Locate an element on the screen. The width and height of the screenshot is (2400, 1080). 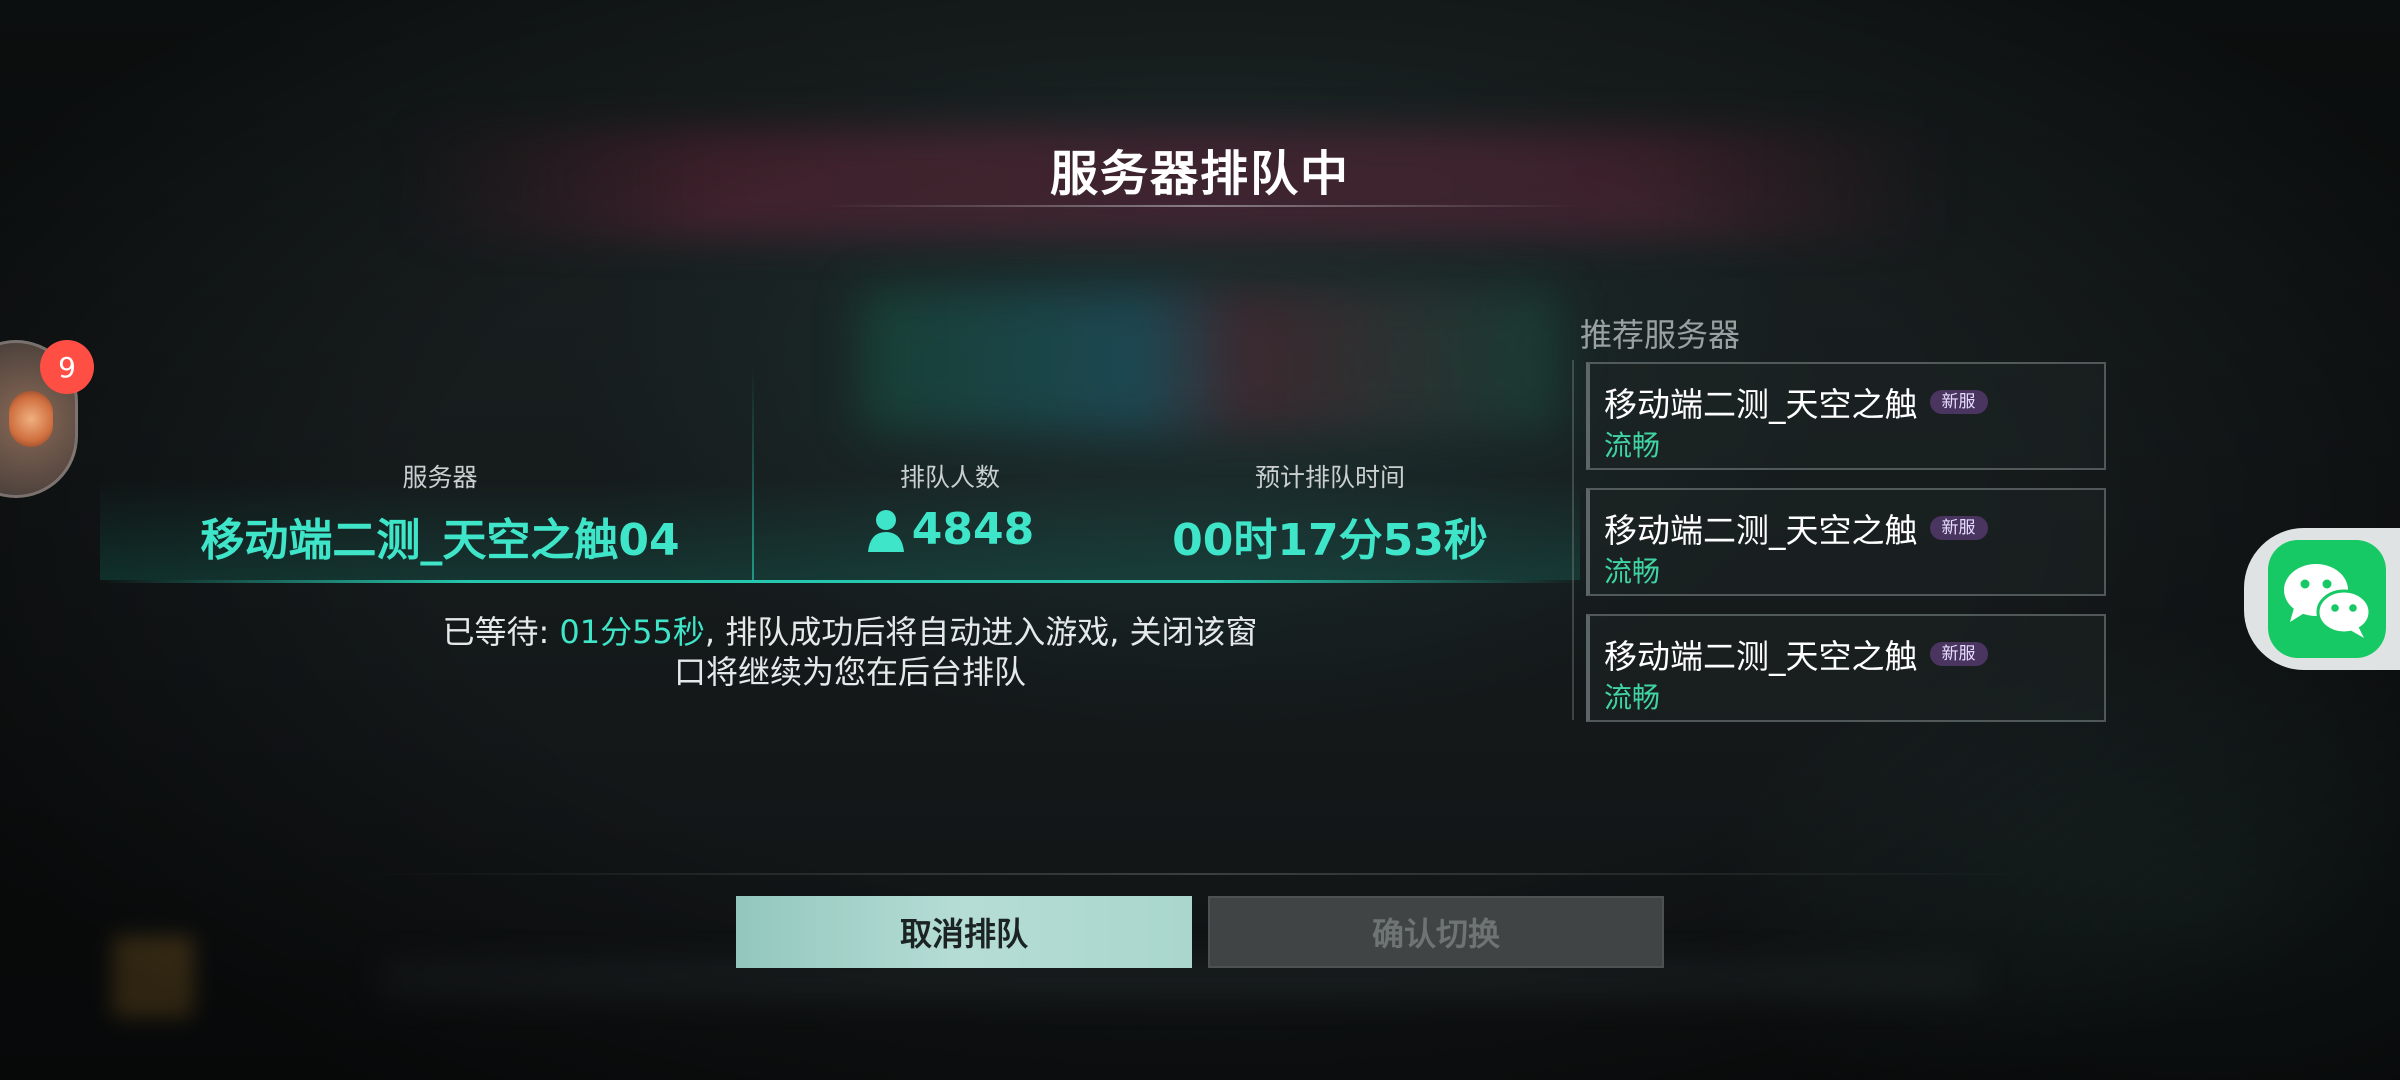
queue-count: 4848 is located at coordinates (950, 529).